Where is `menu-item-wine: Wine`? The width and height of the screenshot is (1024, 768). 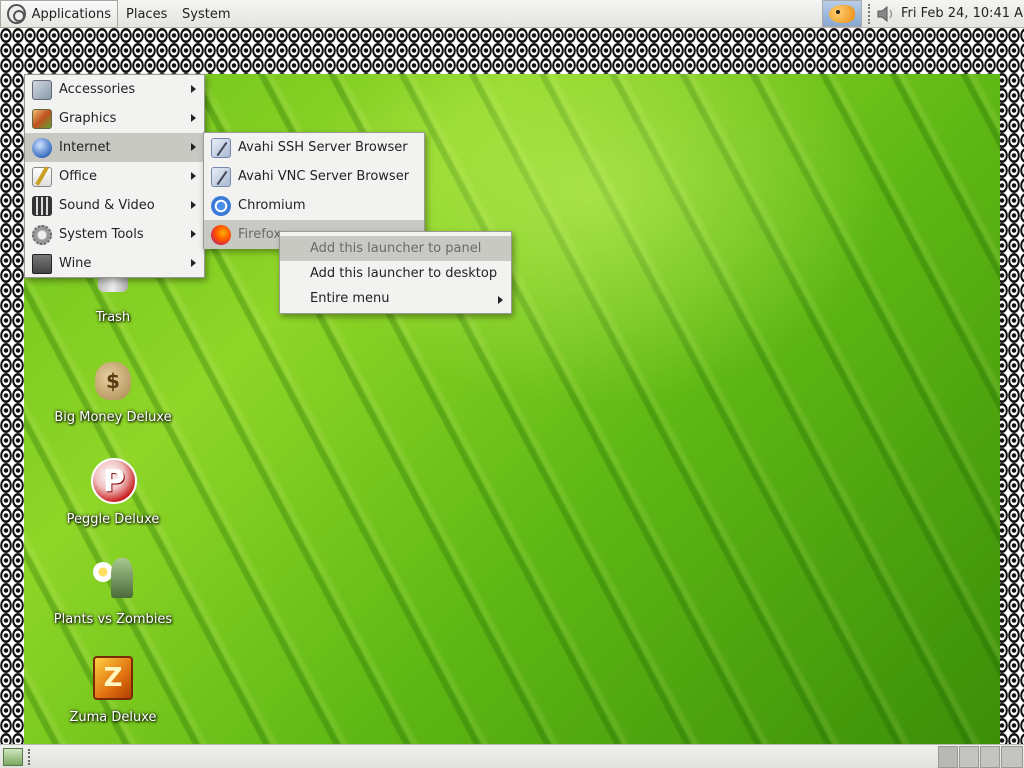 menu-item-wine: Wine is located at coordinates (114, 263).